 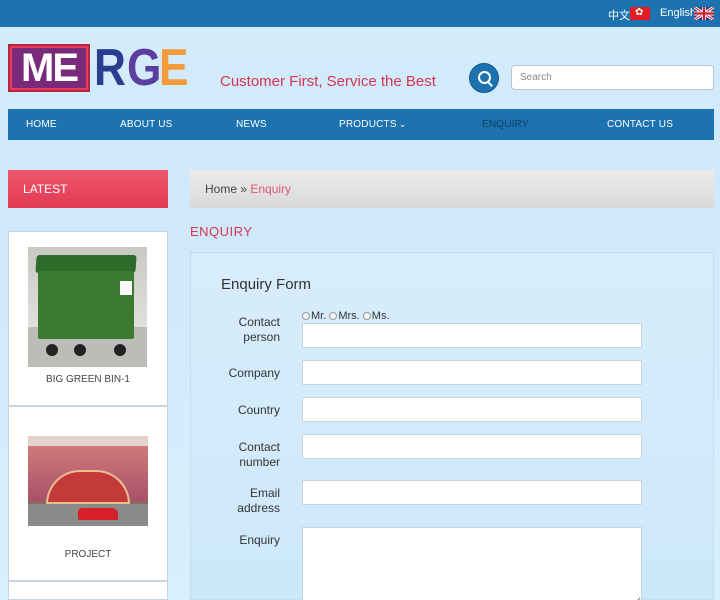 What do you see at coordinates (41, 124) in the screenshot?
I see `nav-home: HOME` at bounding box center [41, 124].